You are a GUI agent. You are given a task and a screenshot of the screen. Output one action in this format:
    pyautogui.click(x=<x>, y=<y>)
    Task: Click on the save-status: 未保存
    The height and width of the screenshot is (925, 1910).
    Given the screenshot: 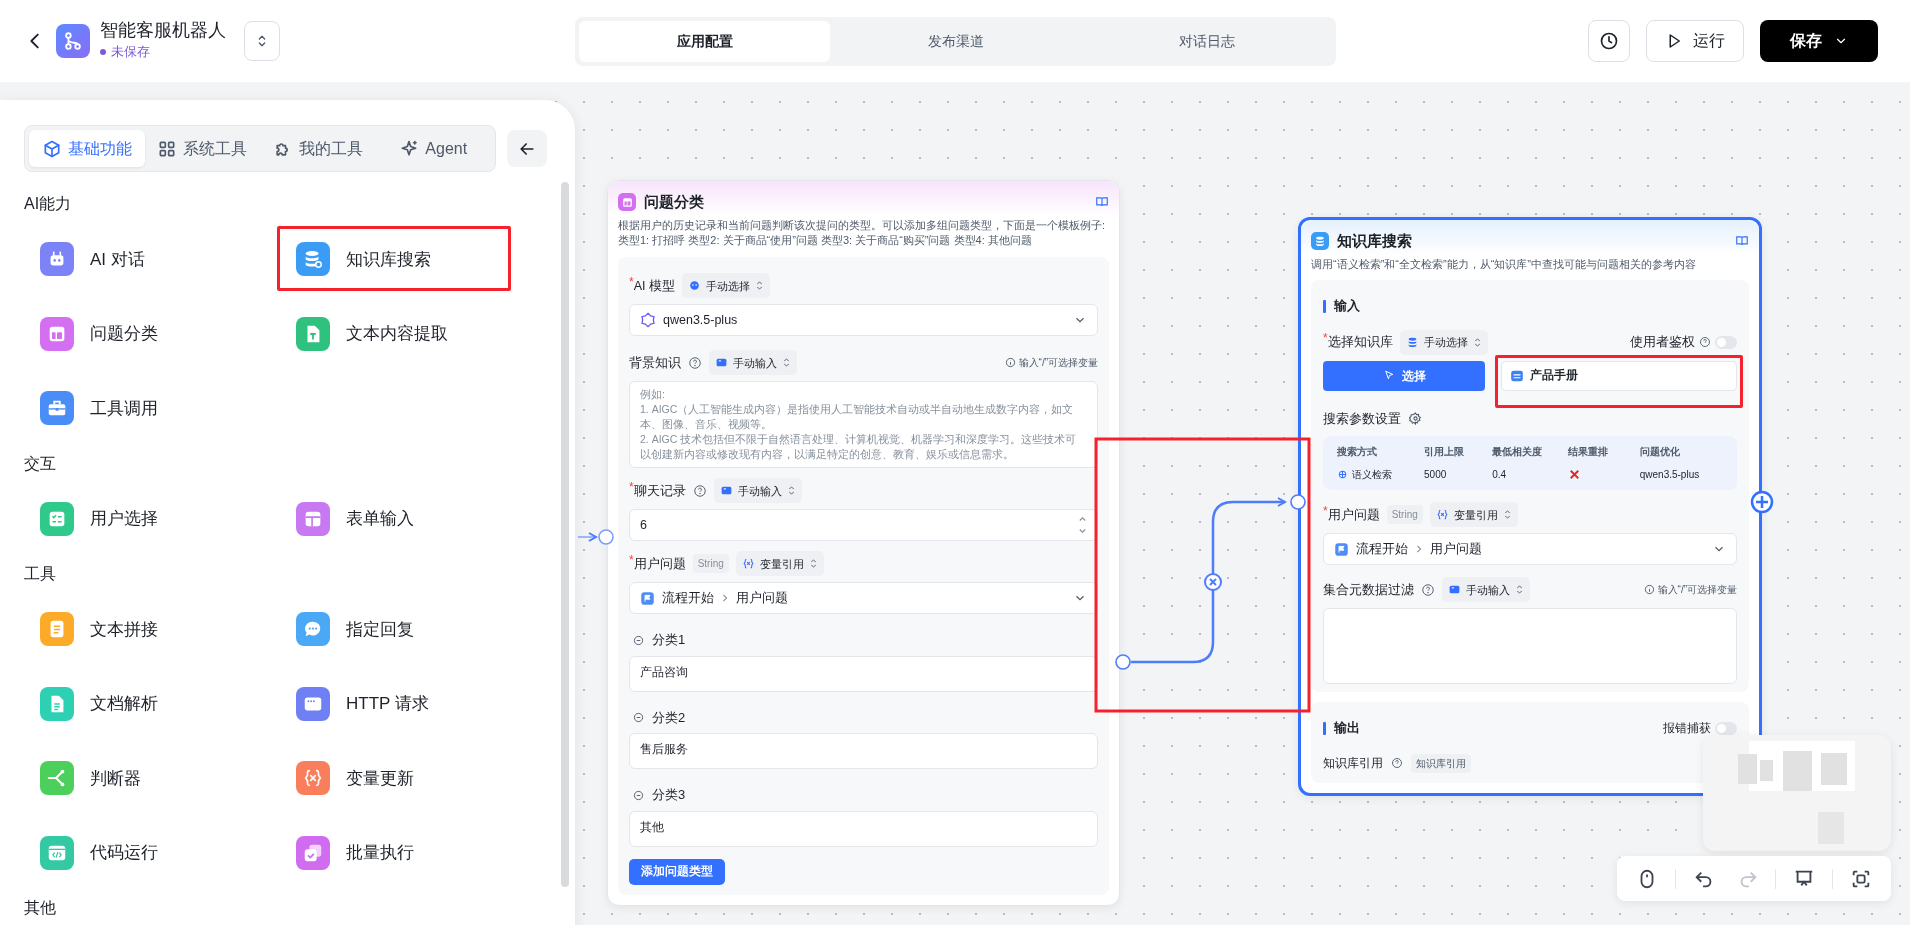 What is the action you would take?
    pyautogui.click(x=163, y=52)
    